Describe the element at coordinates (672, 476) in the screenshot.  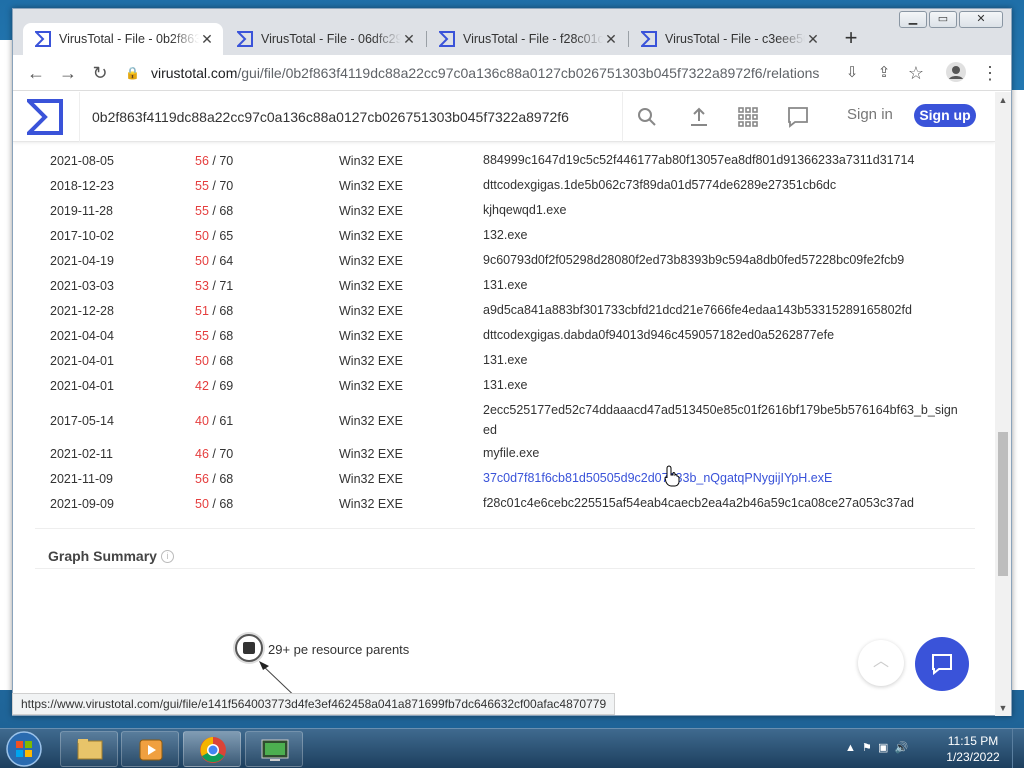
I see `hand-cursor-icon` at that location.